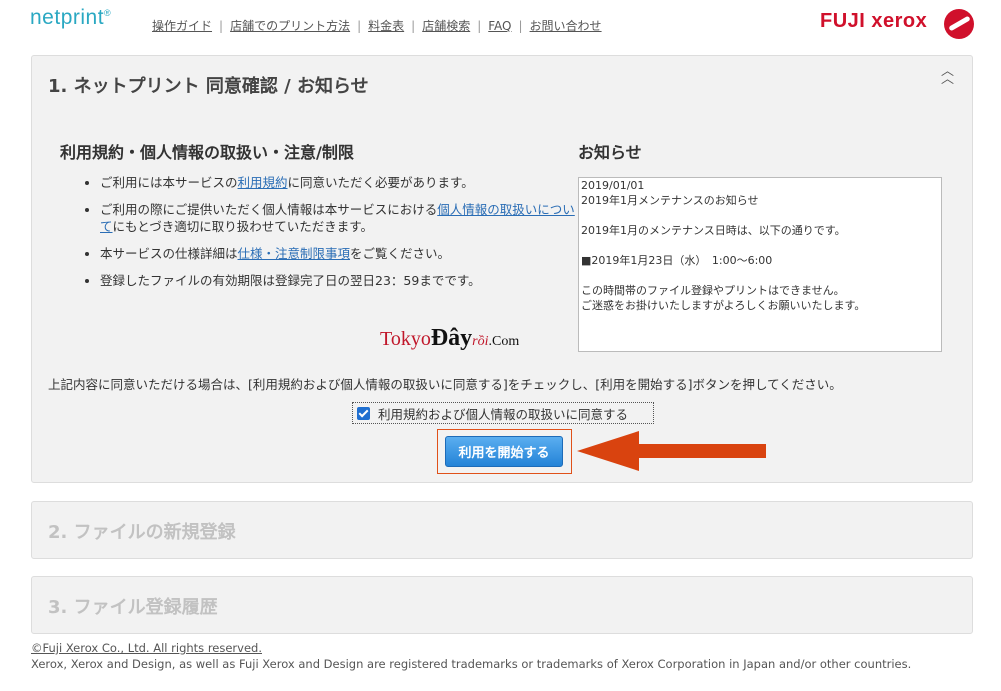  I want to click on nav-faq: FAQ, so click(499, 26).